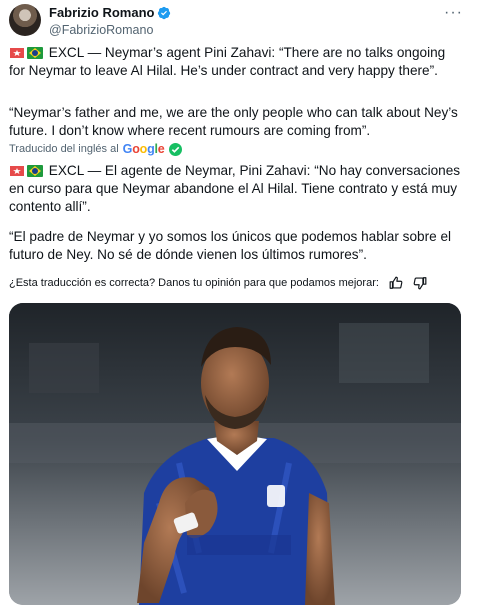 The height and width of the screenshot is (616, 478). Describe the element at coordinates (420, 283) in the screenshot. I see `thumbs-down-icon` at that location.